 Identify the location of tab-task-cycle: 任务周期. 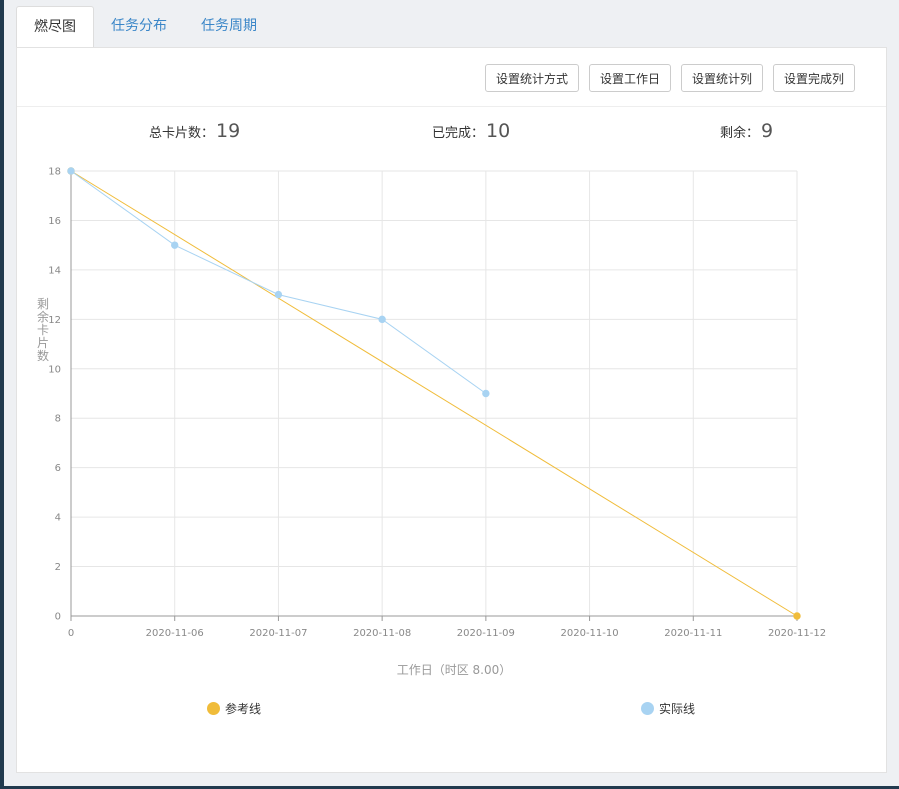
(229, 26).